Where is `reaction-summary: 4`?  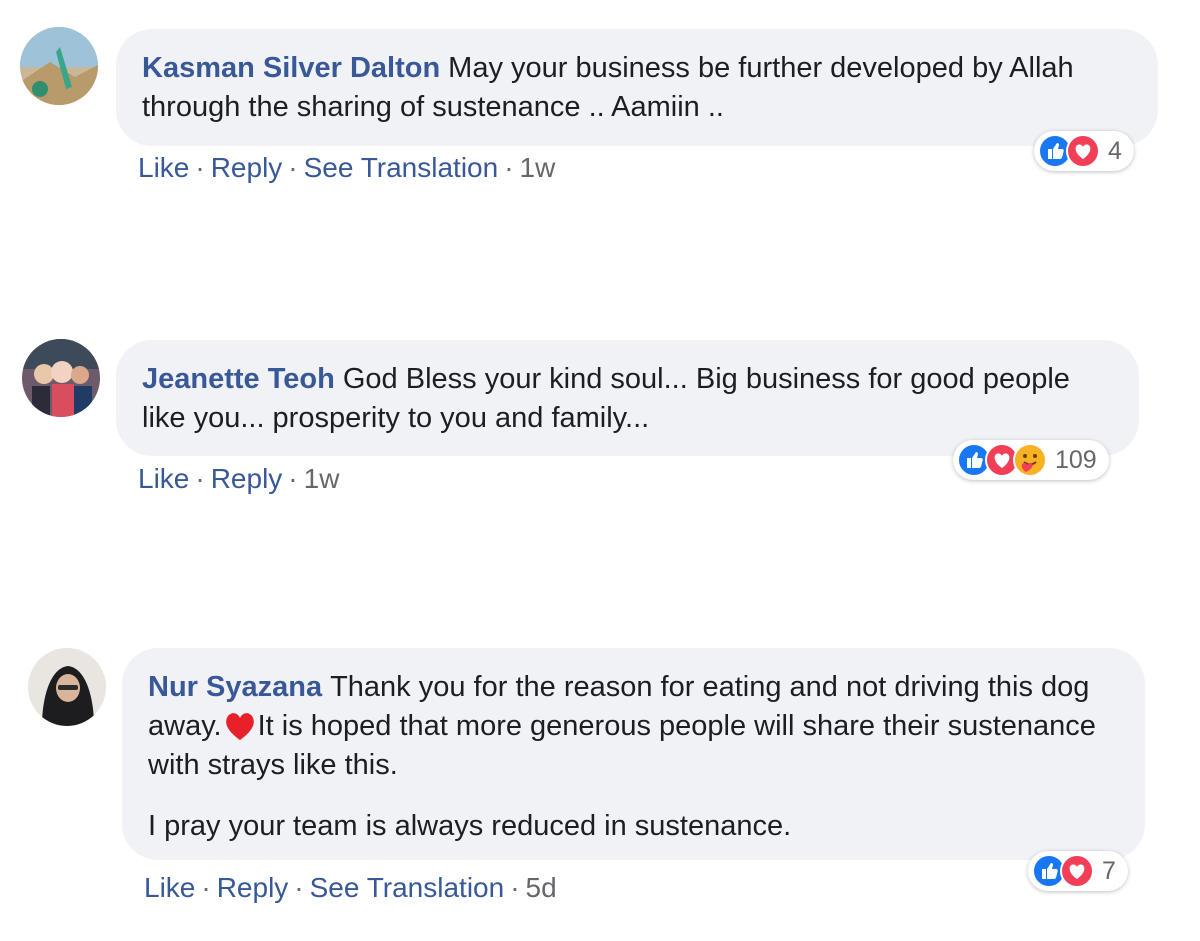 reaction-summary: 4 is located at coordinates (1084, 151).